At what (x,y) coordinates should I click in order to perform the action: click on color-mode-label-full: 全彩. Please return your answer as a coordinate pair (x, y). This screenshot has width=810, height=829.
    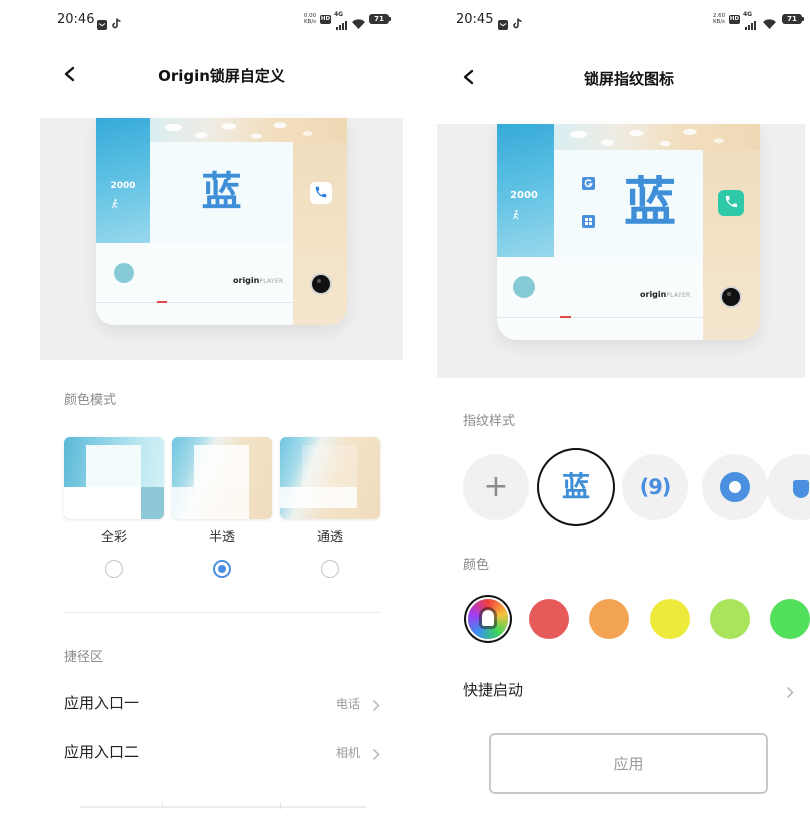
    Looking at the image, I should click on (113, 537).